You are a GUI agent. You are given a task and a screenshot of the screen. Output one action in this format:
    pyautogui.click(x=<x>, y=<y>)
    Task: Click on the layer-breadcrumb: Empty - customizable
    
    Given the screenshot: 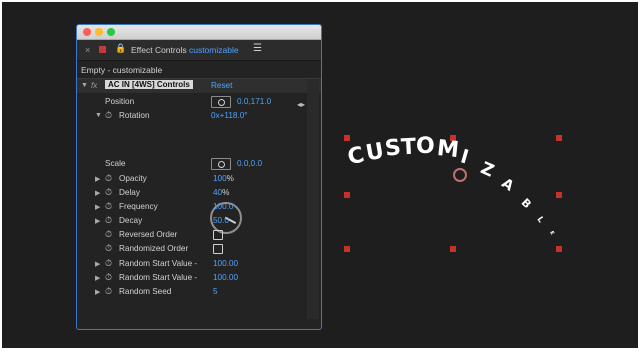 What is the action you would take?
    pyautogui.click(x=122, y=70)
    